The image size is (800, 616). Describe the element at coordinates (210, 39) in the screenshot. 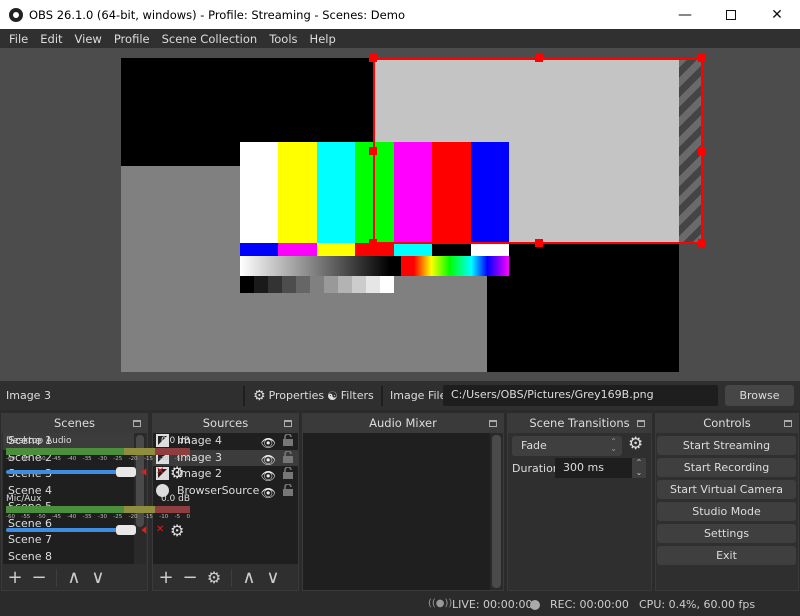

I see `menu-scene-collection: Scene Collection` at that location.